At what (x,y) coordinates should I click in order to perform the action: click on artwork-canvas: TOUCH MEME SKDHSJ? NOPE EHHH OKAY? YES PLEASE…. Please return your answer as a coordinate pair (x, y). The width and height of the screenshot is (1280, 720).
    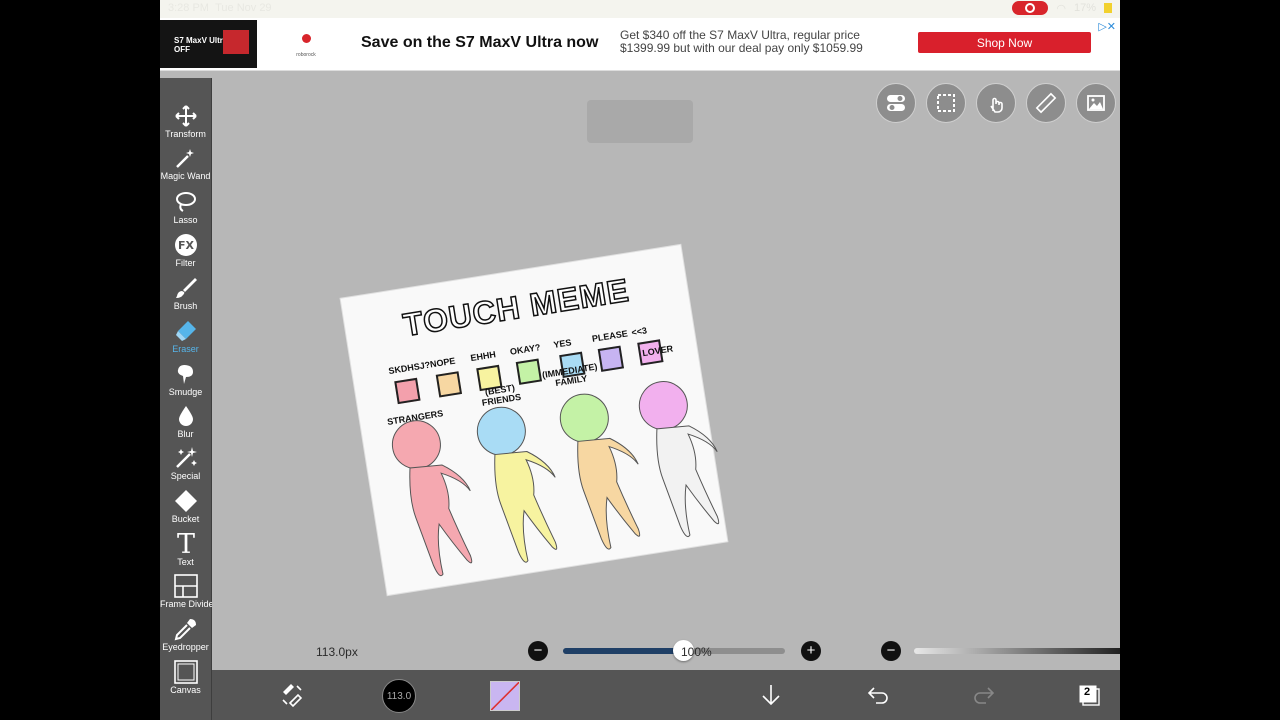
    Looking at the image, I should click on (534, 420).